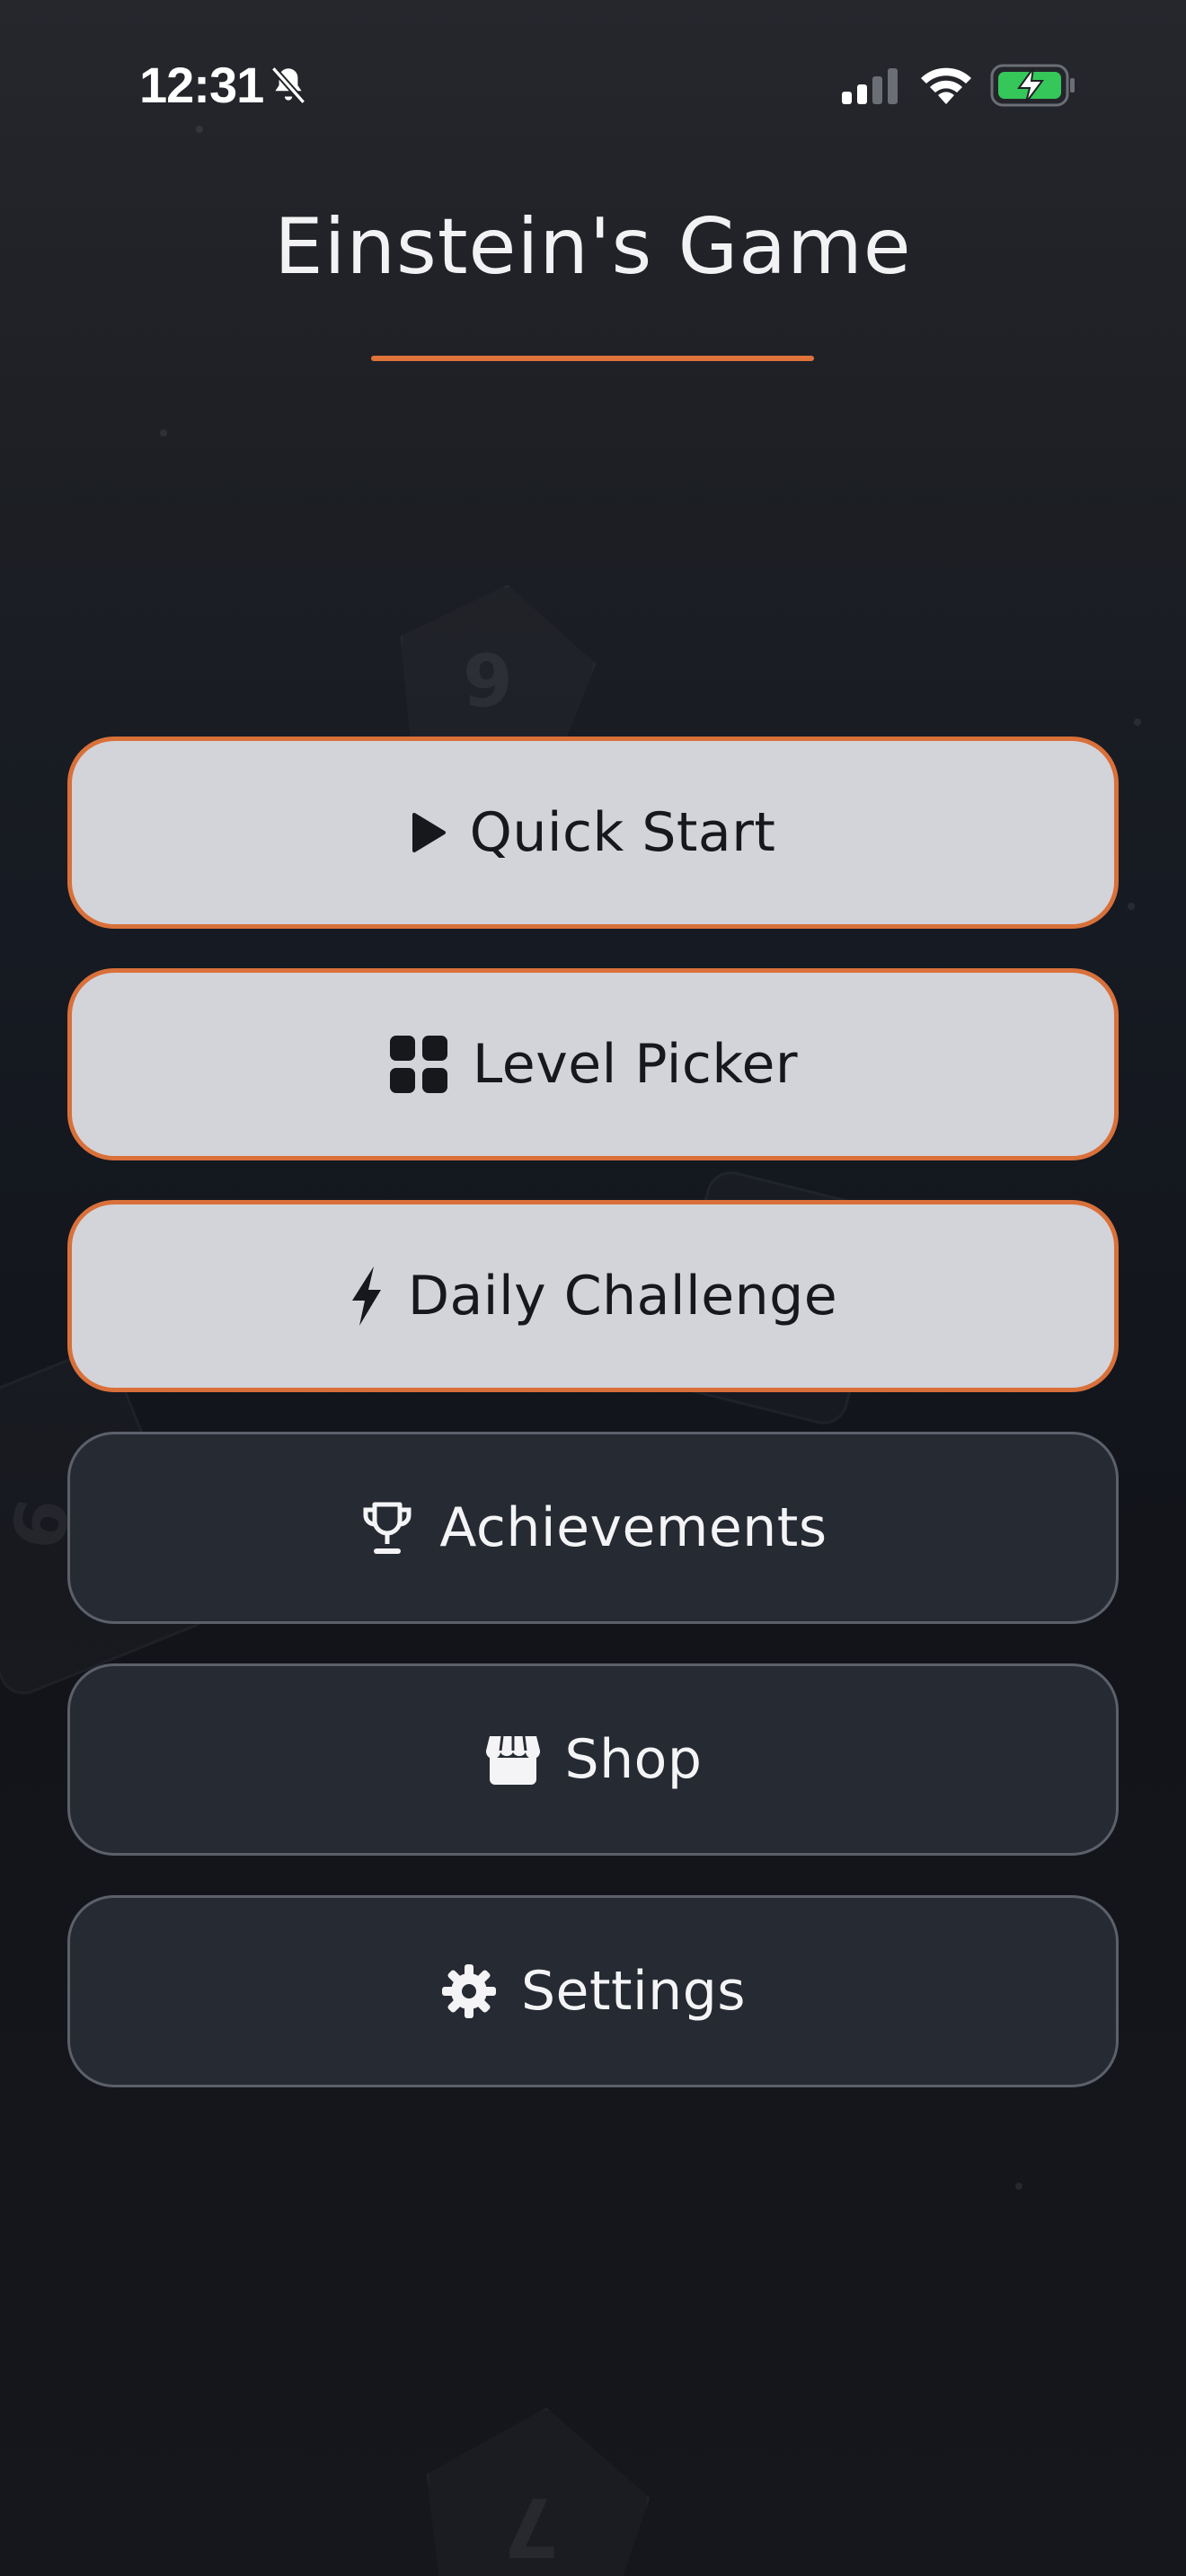 The image size is (1186, 2576). I want to click on lightning-icon, so click(367, 1296).